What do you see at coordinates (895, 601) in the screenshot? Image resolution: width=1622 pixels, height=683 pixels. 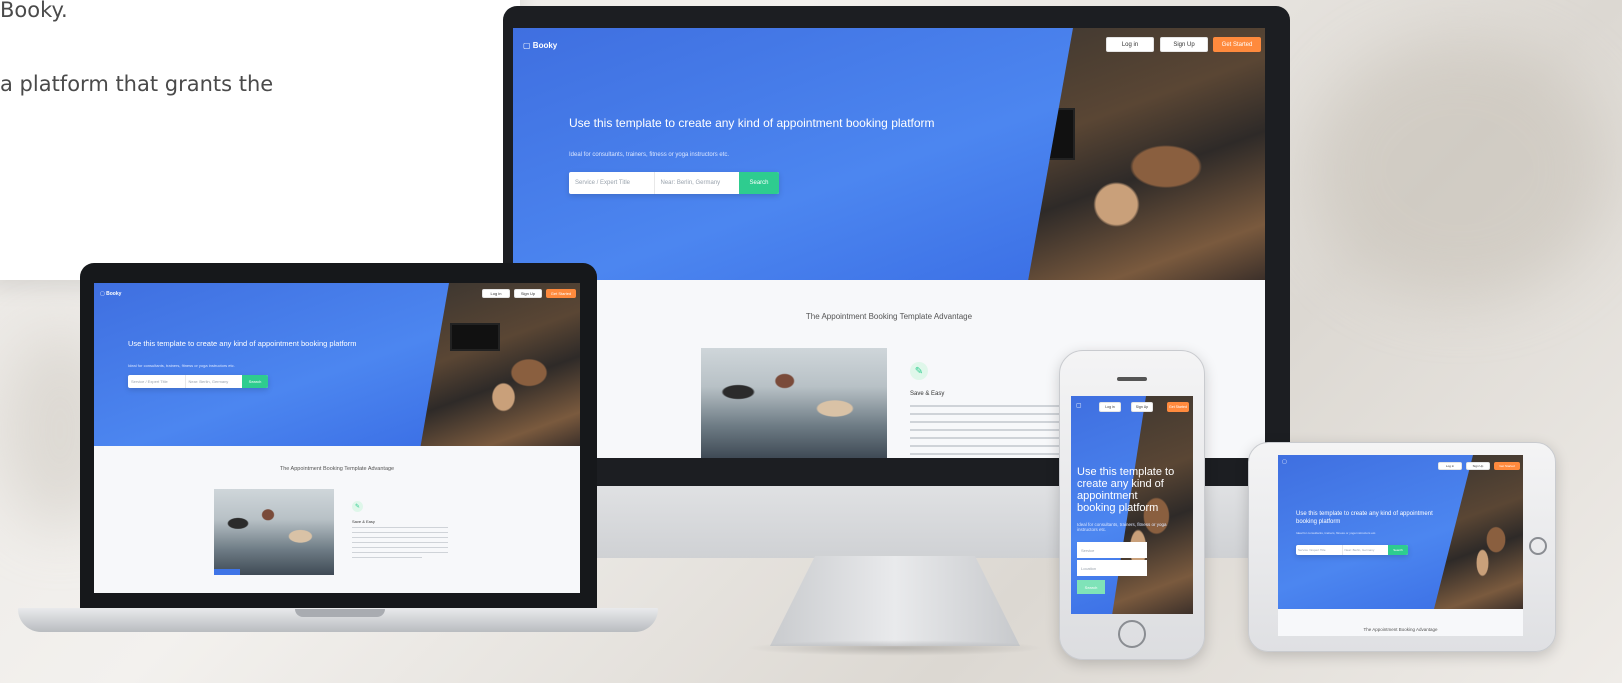 I see `monitor-stand` at bounding box center [895, 601].